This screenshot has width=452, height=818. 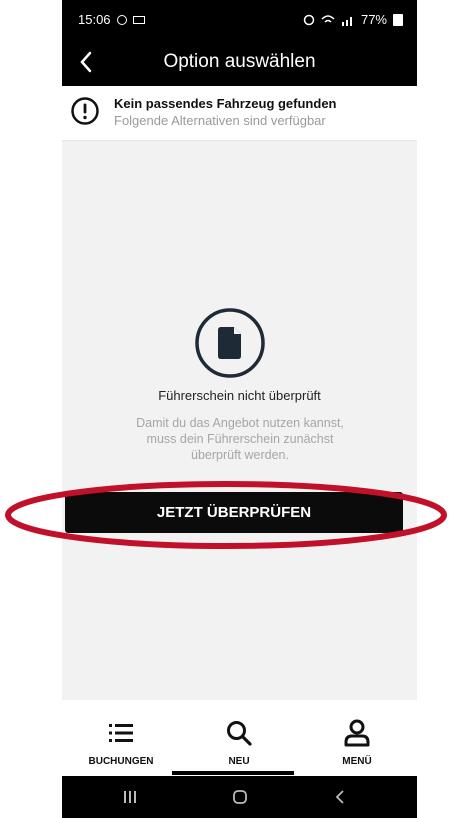 What do you see at coordinates (138, 19) in the screenshot?
I see `screen-icon` at bounding box center [138, 19].